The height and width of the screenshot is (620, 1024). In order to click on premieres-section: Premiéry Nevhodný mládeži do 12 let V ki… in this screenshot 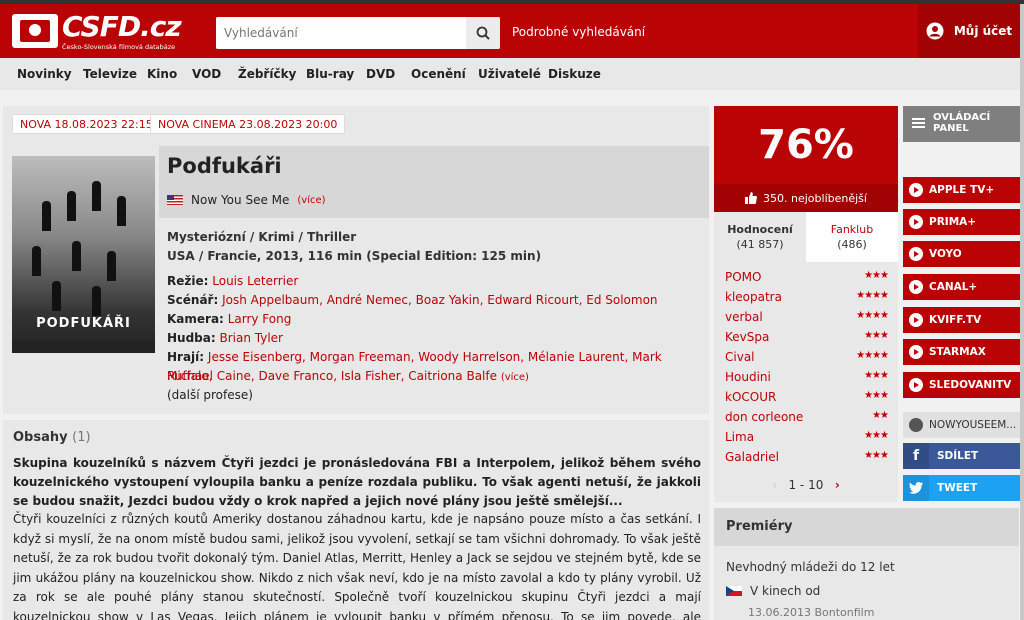, I will do `click(866, 564)`.